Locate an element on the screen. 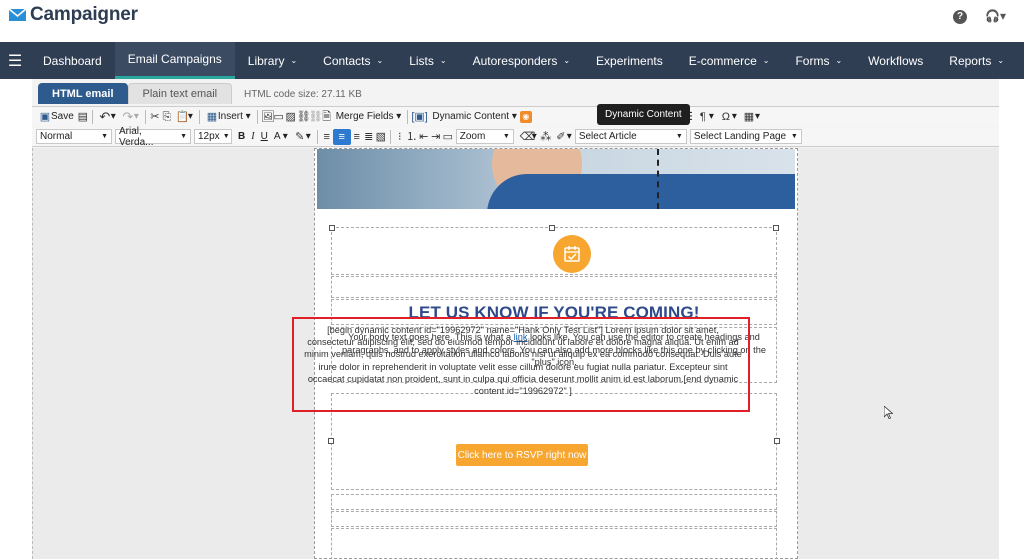 The height and width of the screenshot is (559, 1024). align-right-icon: ≡ is located at coordinates (357, 137).